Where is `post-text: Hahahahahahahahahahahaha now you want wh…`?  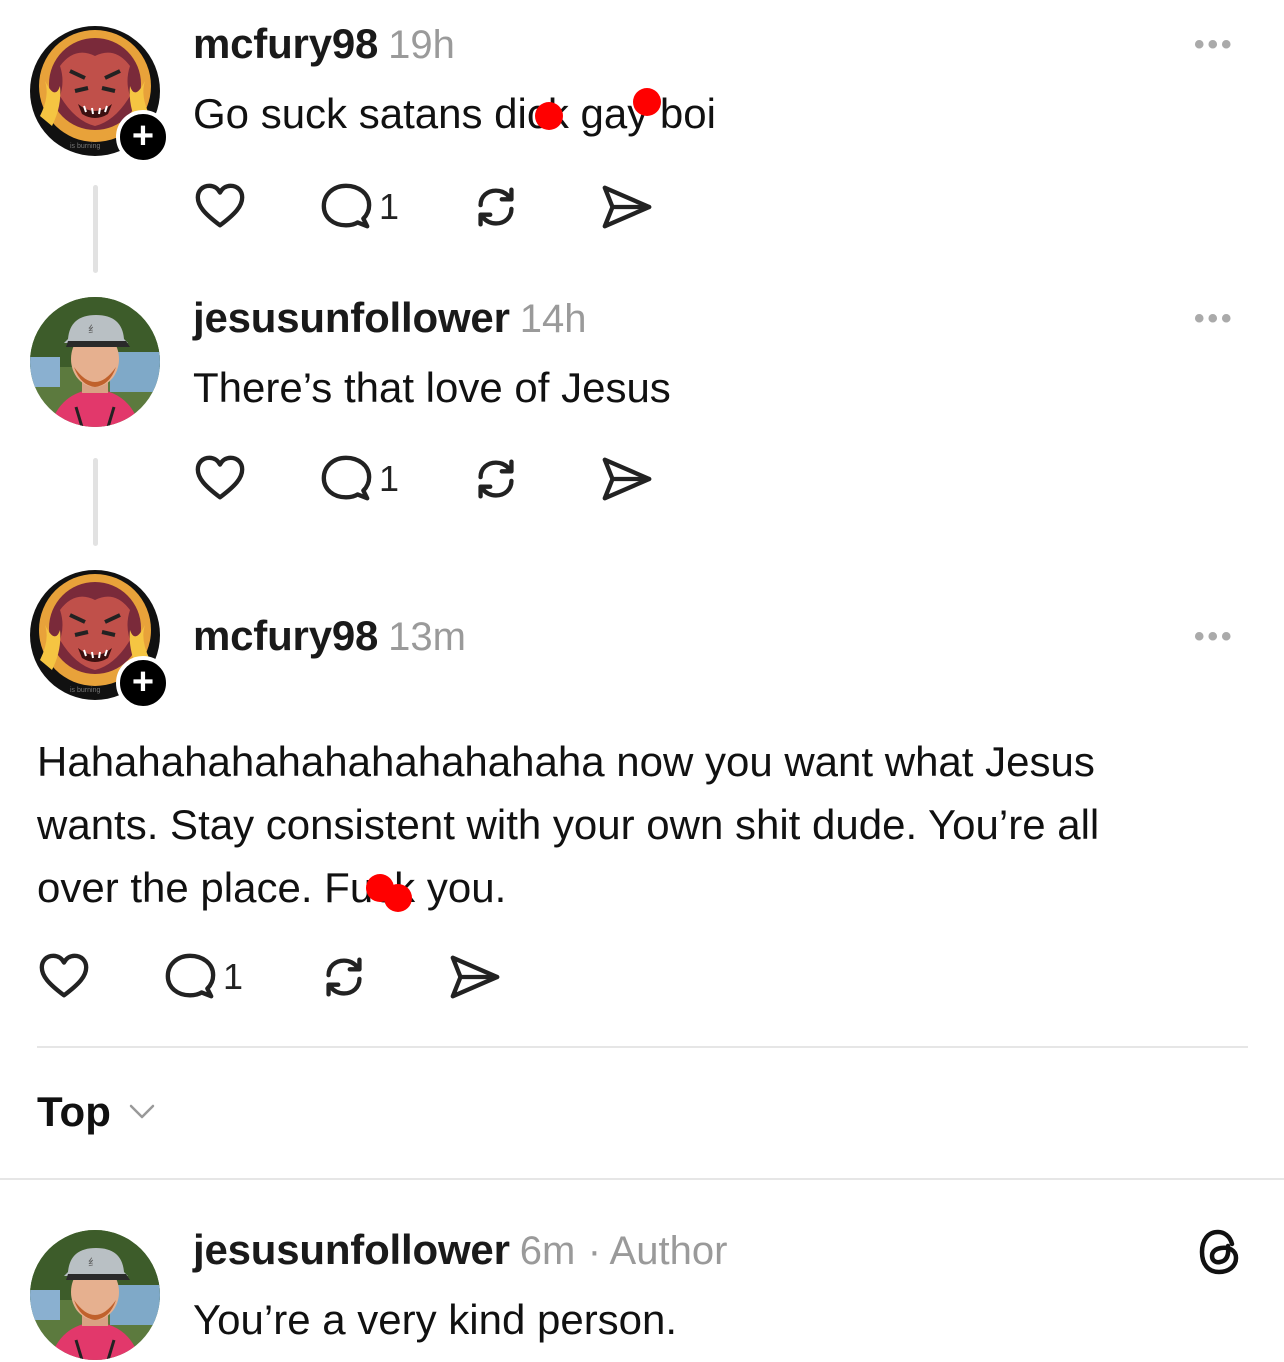 post-text: Hahahahahahahahahahahaha now you want wh… is located at coordinates (647, 824).